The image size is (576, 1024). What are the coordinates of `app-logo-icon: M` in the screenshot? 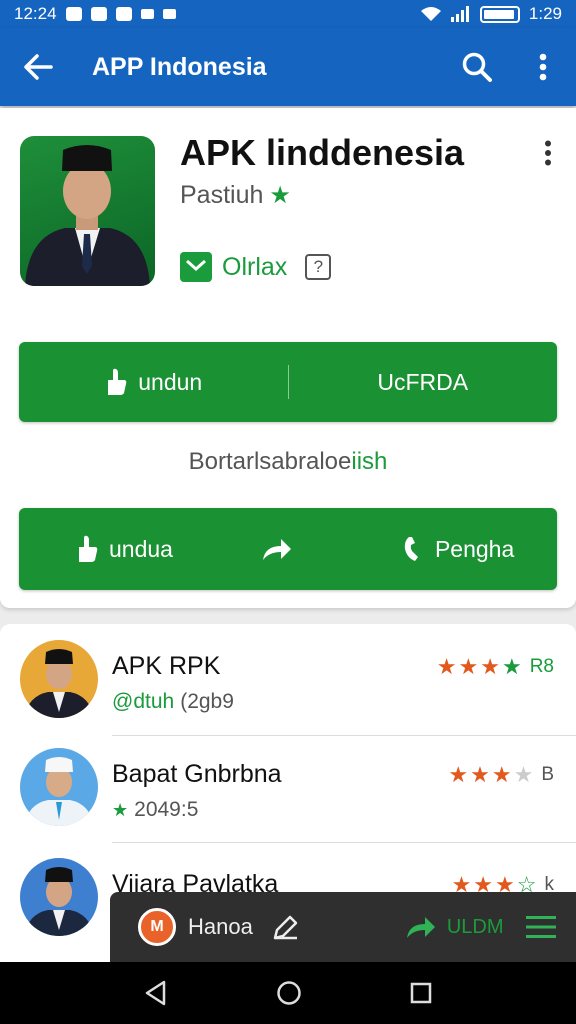 It's located at (157, 927).